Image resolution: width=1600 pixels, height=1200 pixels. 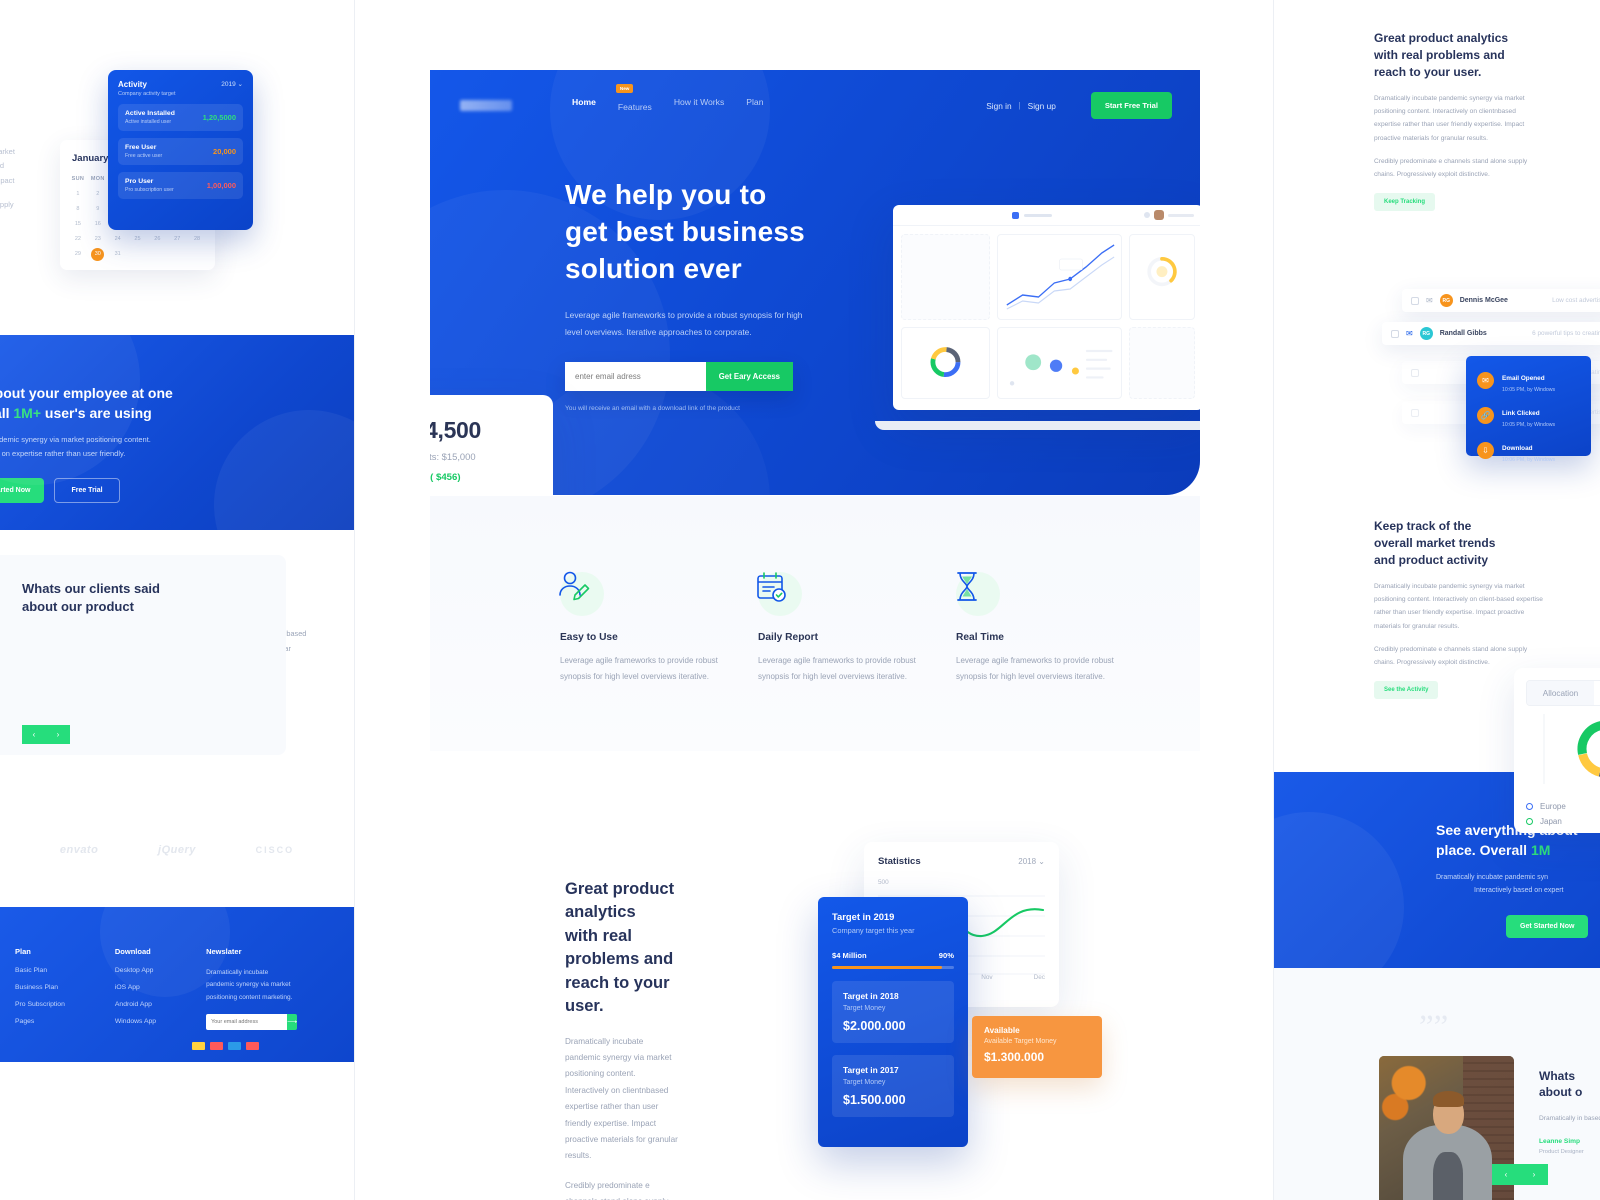 I want to click on calendar-day: 1, so click(x=78, y=194).